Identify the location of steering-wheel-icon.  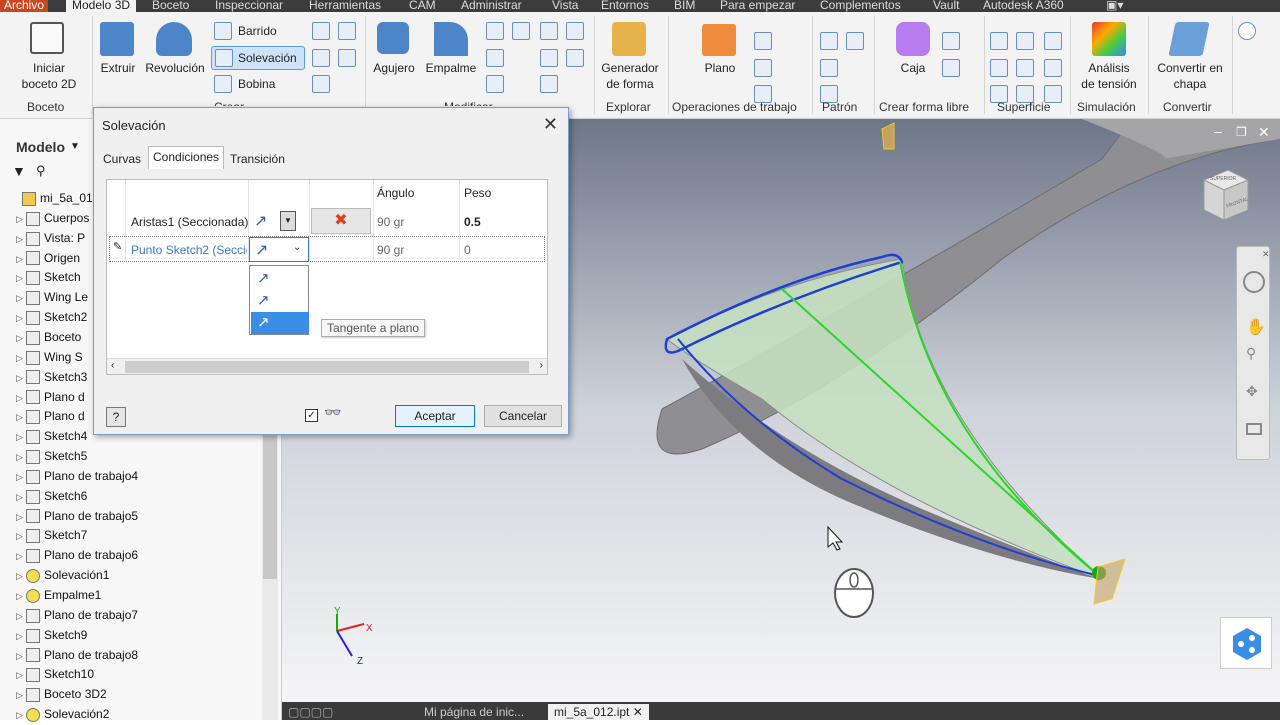
(1254, 282).